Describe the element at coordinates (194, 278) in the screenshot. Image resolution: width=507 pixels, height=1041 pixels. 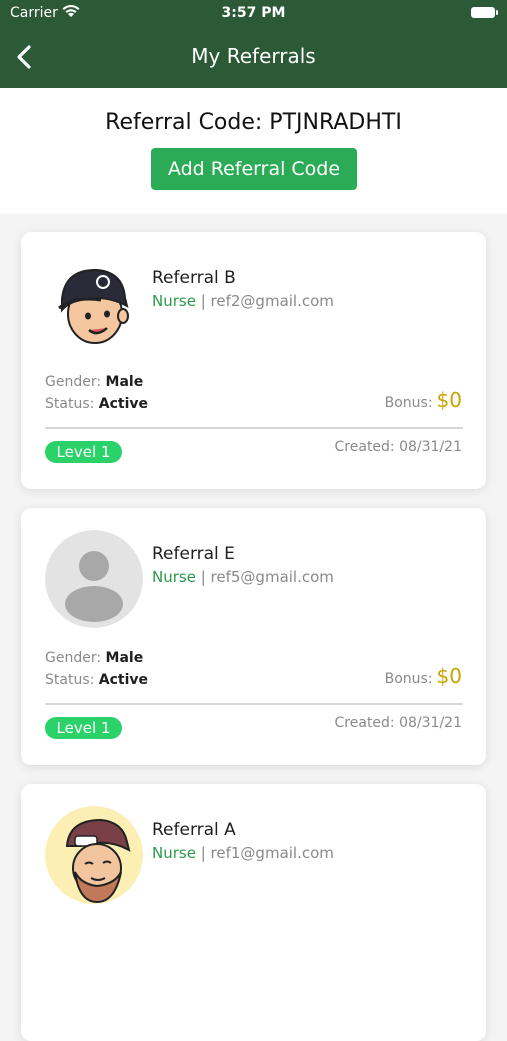
I see `referral-name: Referral B` at that location.